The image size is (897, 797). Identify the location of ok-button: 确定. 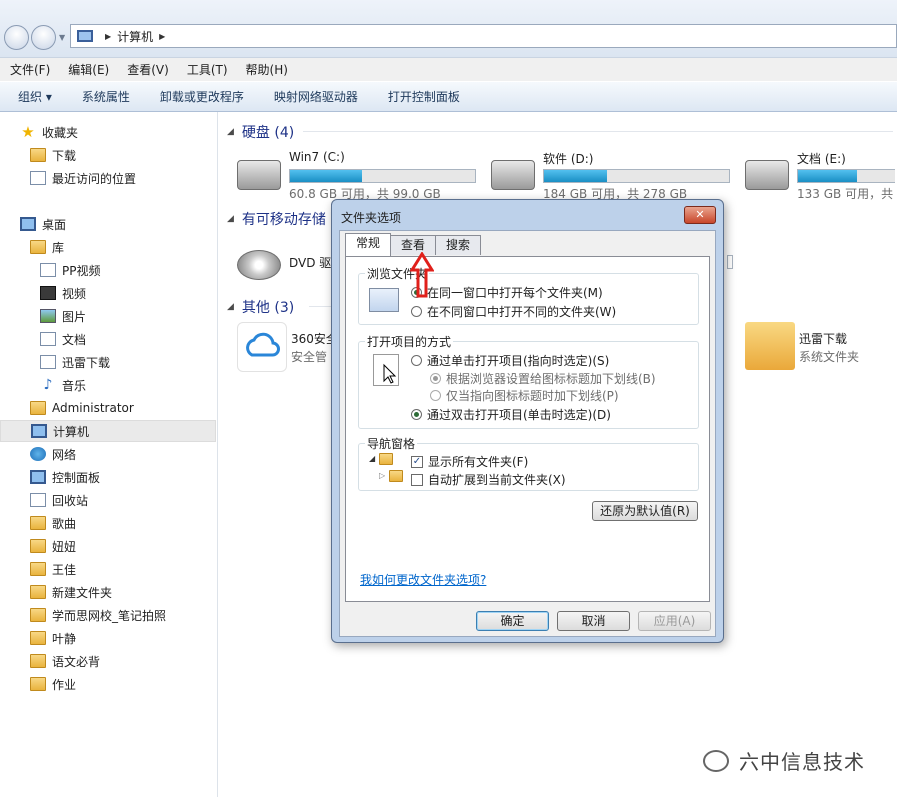
(512, 621).